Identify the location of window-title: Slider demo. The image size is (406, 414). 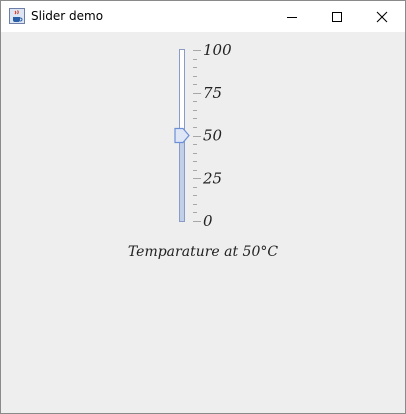
(67, 16).